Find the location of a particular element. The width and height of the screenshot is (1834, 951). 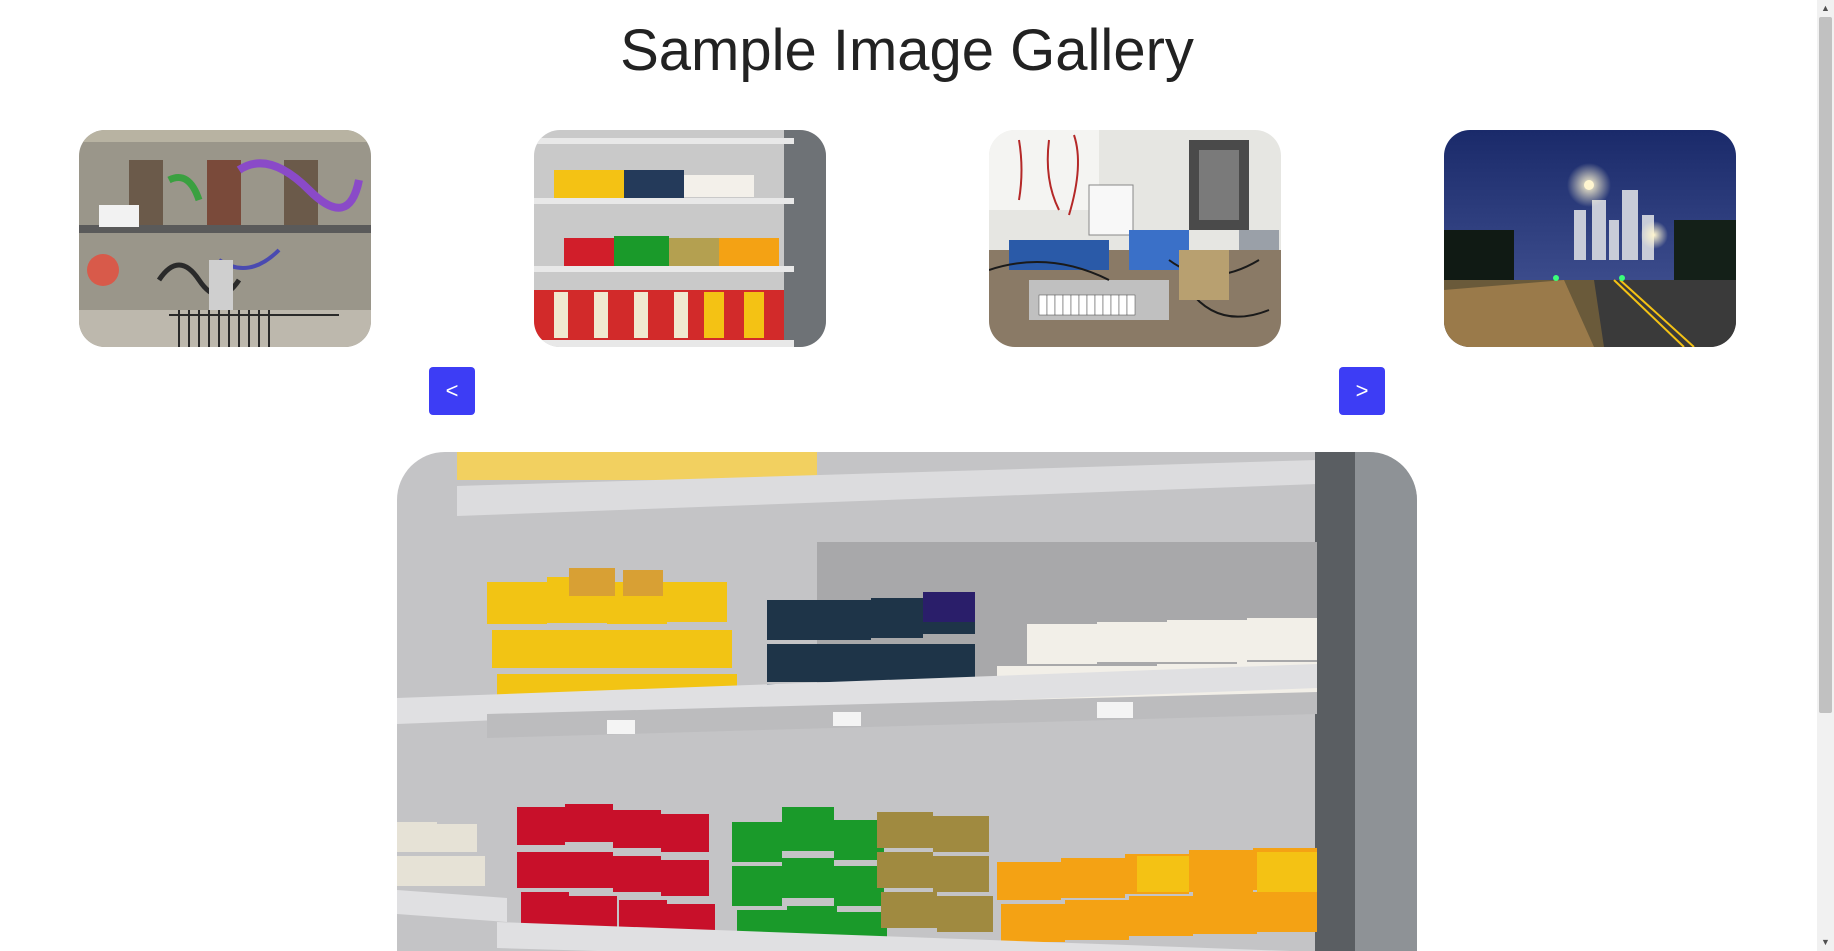

vertical-scrollbar: ▲ ▼ is located at coordinates (1825, 475).